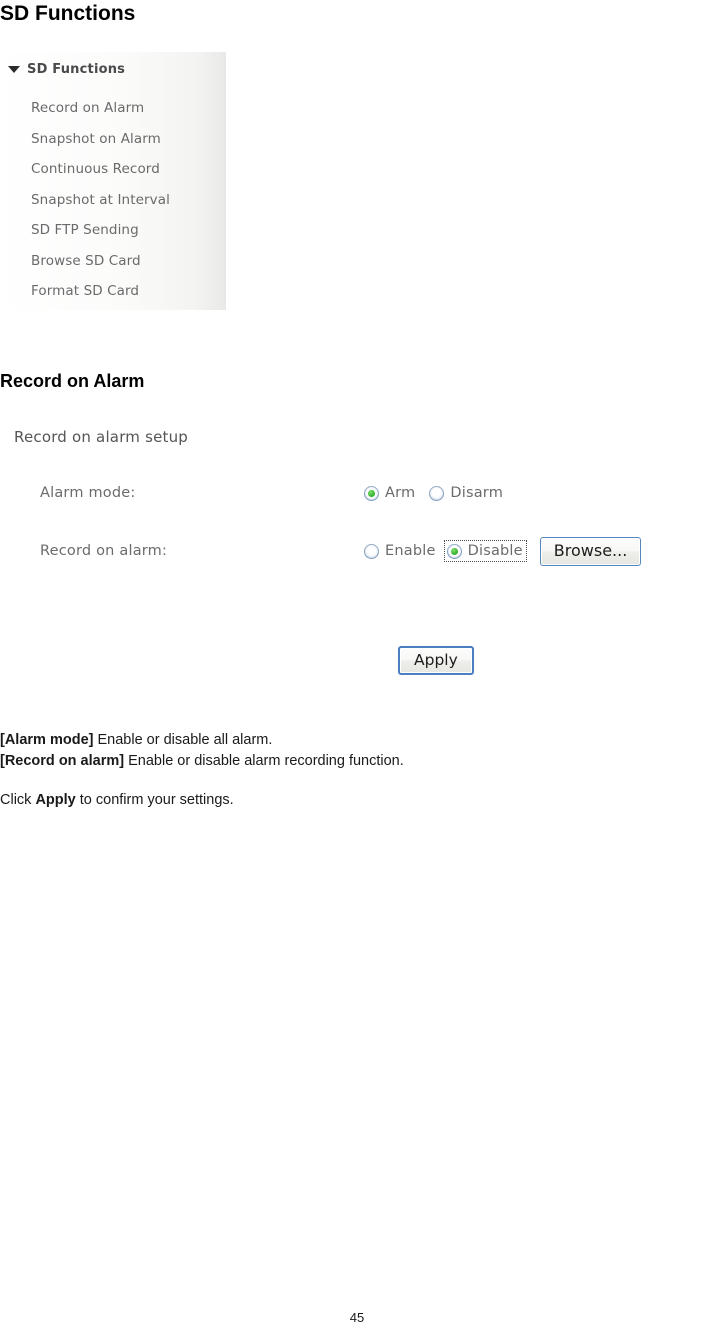  Describe the element at coordinates (357, 1317) in the screenshot. I see `page-number: 45` at that location.